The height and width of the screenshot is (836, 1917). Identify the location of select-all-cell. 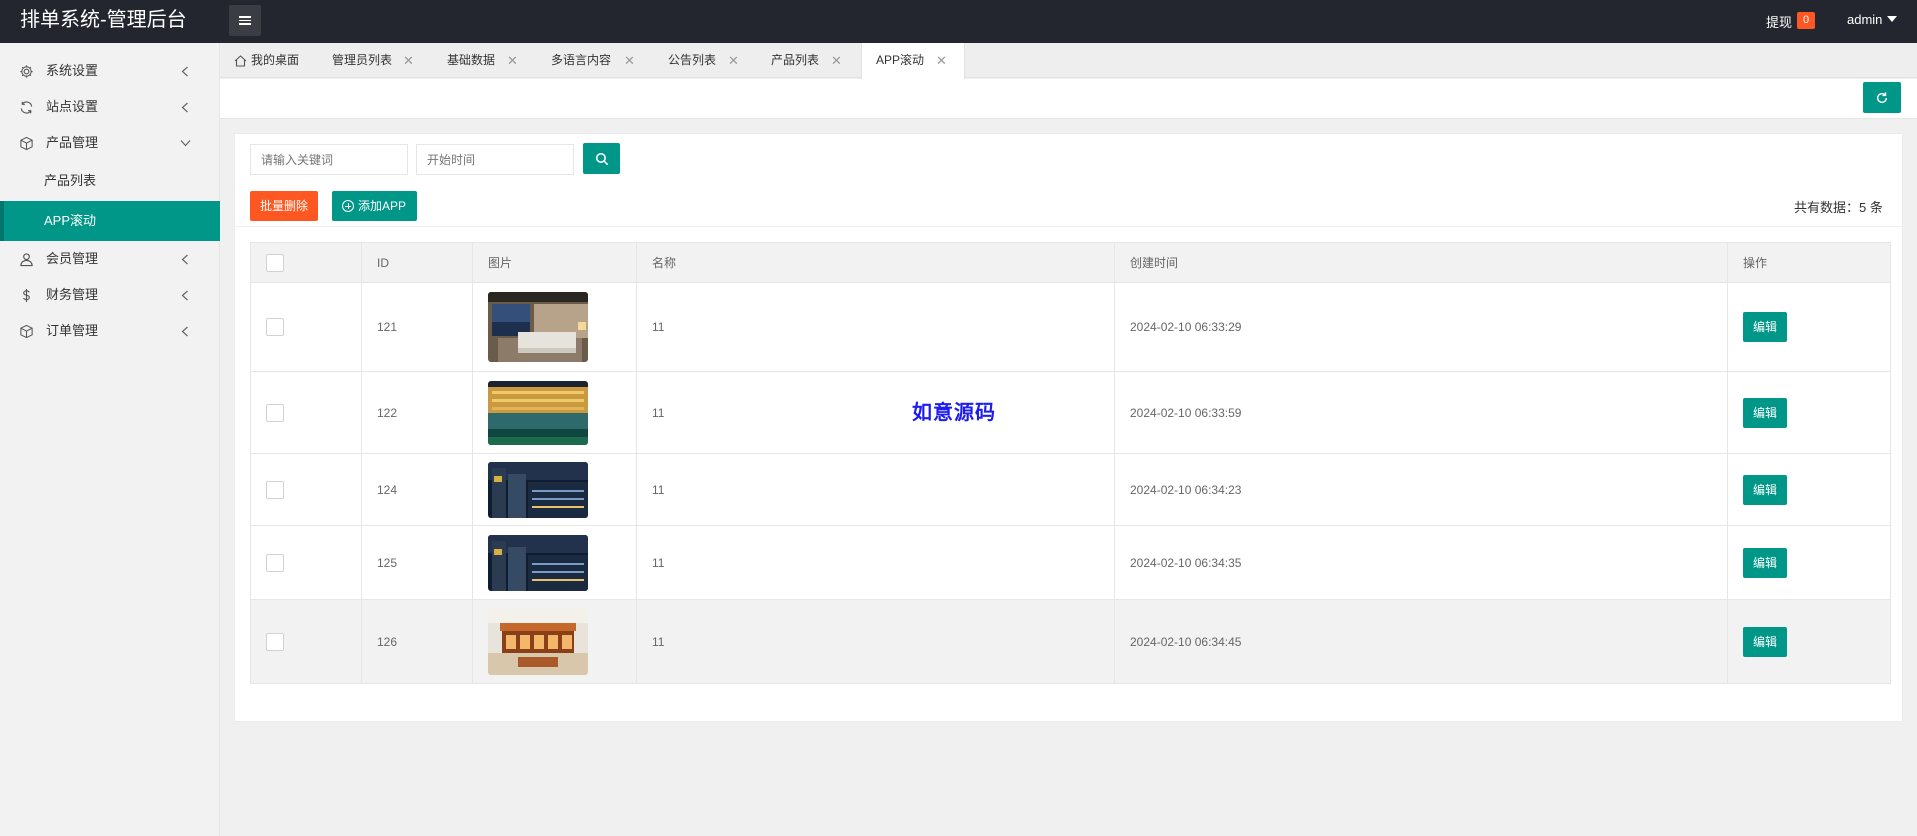
(306, 262).